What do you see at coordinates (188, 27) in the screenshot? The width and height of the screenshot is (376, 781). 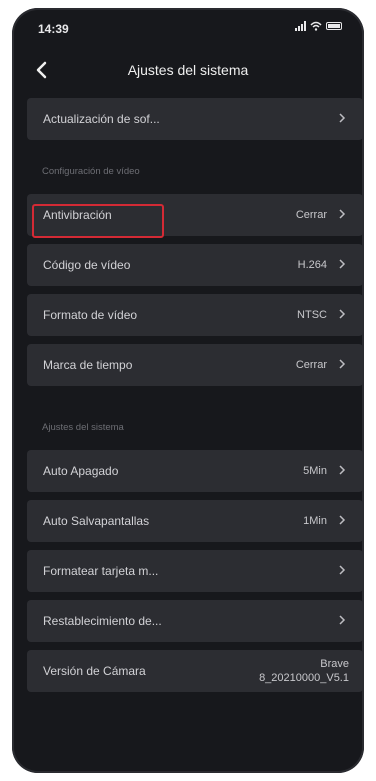 I see `status-bar: 14:39` at bounding box center [188, 27].